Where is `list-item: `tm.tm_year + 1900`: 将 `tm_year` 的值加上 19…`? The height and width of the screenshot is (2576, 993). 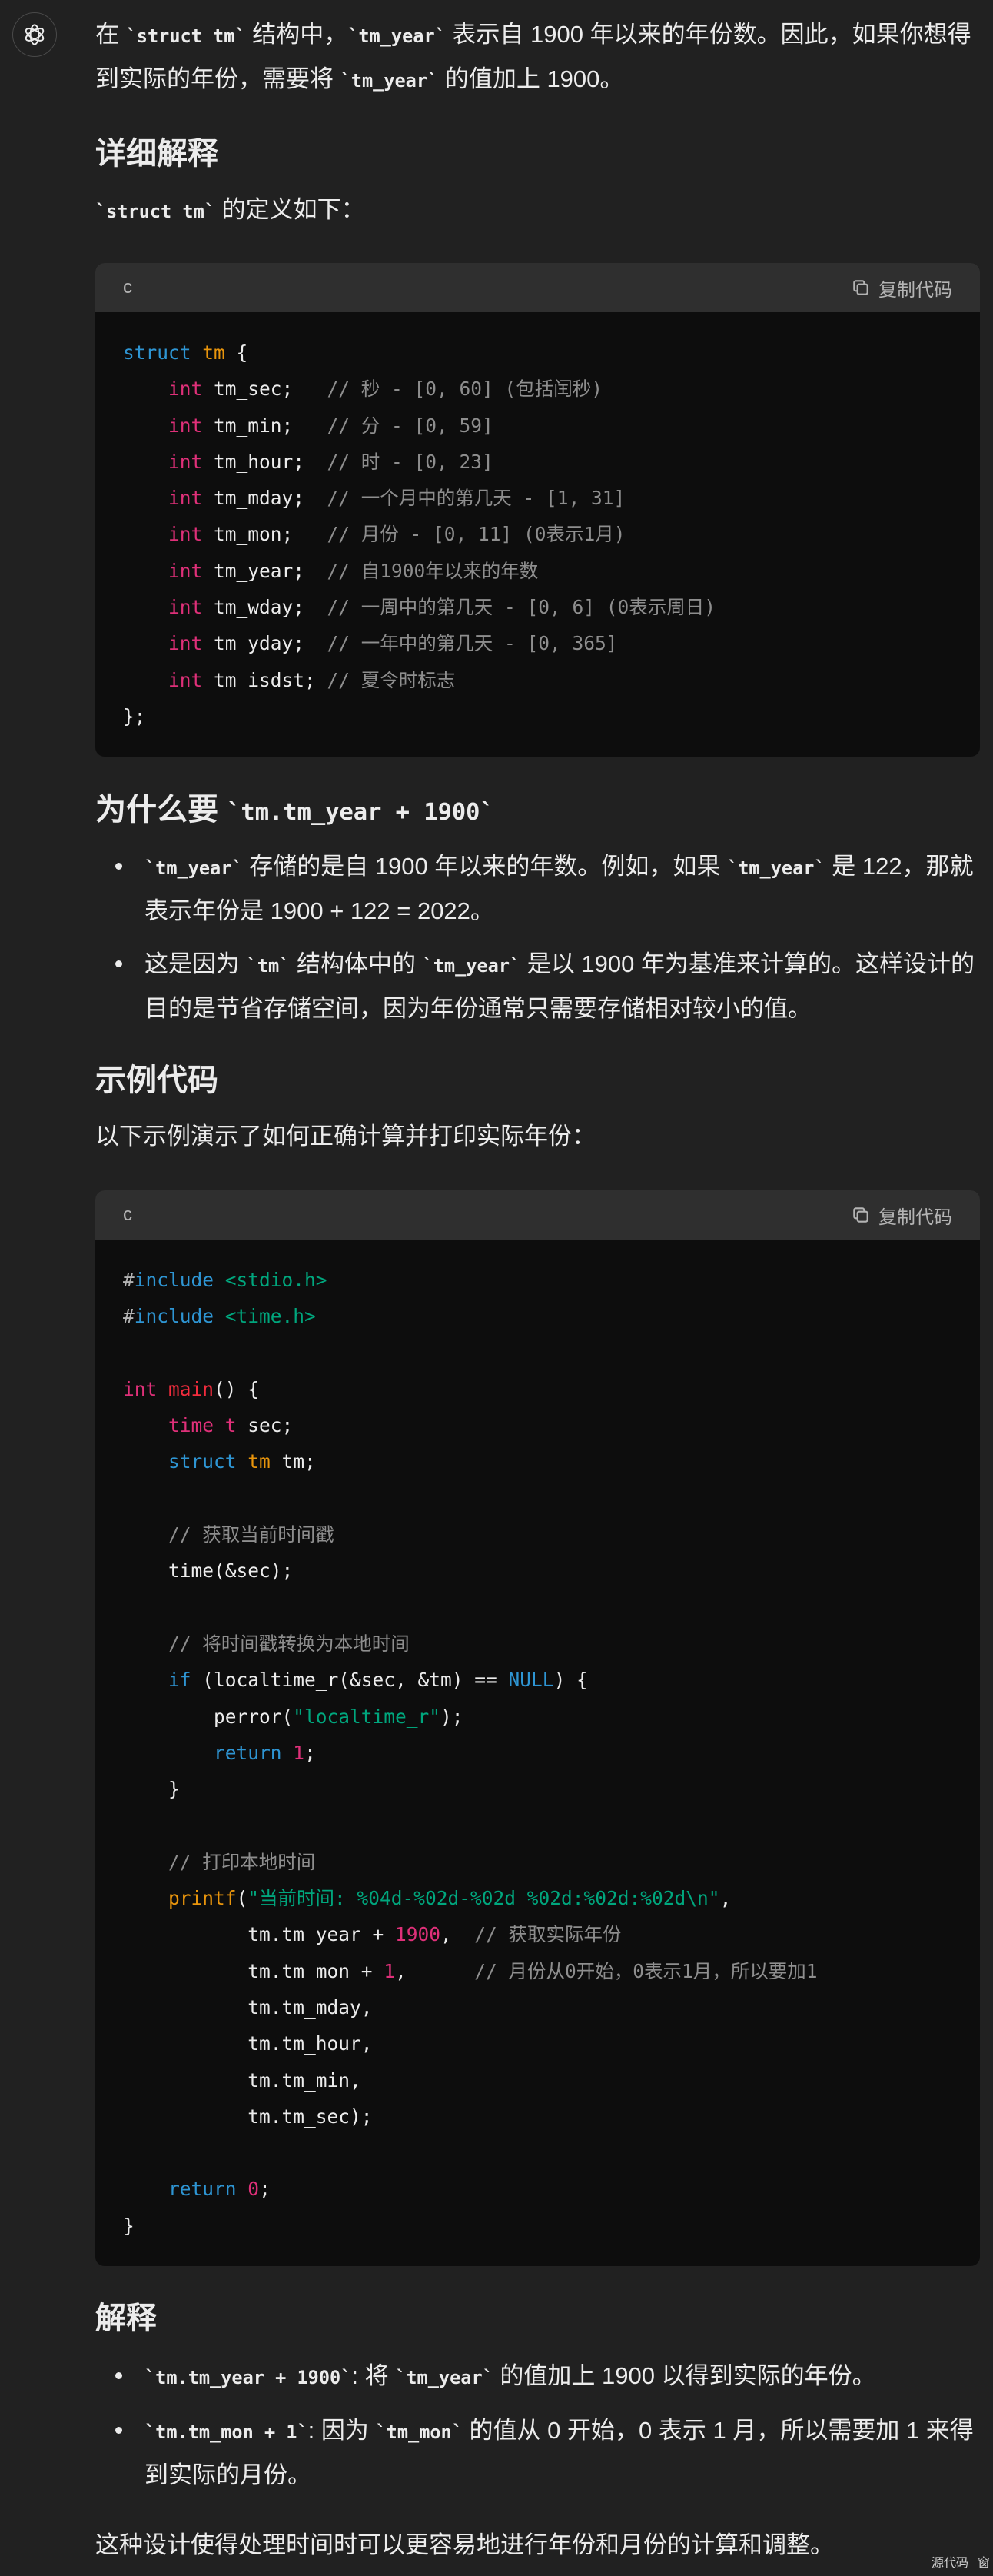
list-item: `tm.tm_year + 1900`: 将 `tm_year` 的值加上 19… is located at coordinates (537, 2377).